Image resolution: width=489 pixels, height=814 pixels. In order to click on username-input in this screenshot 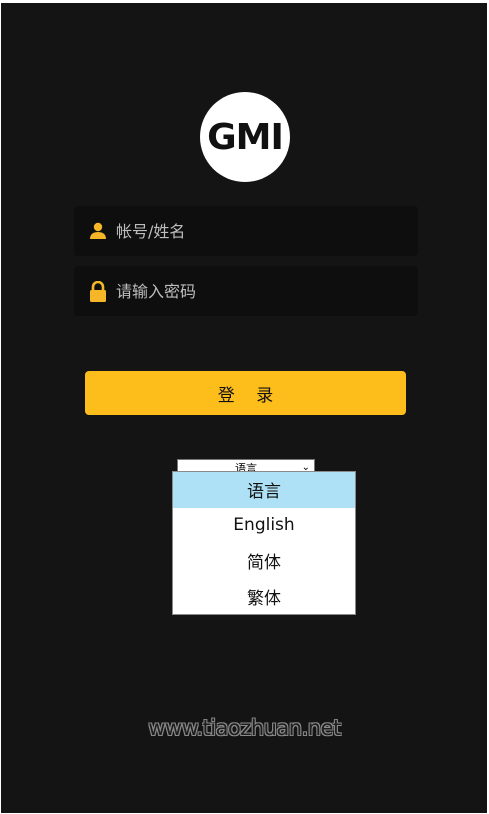, I will do `click(261, 231)`.